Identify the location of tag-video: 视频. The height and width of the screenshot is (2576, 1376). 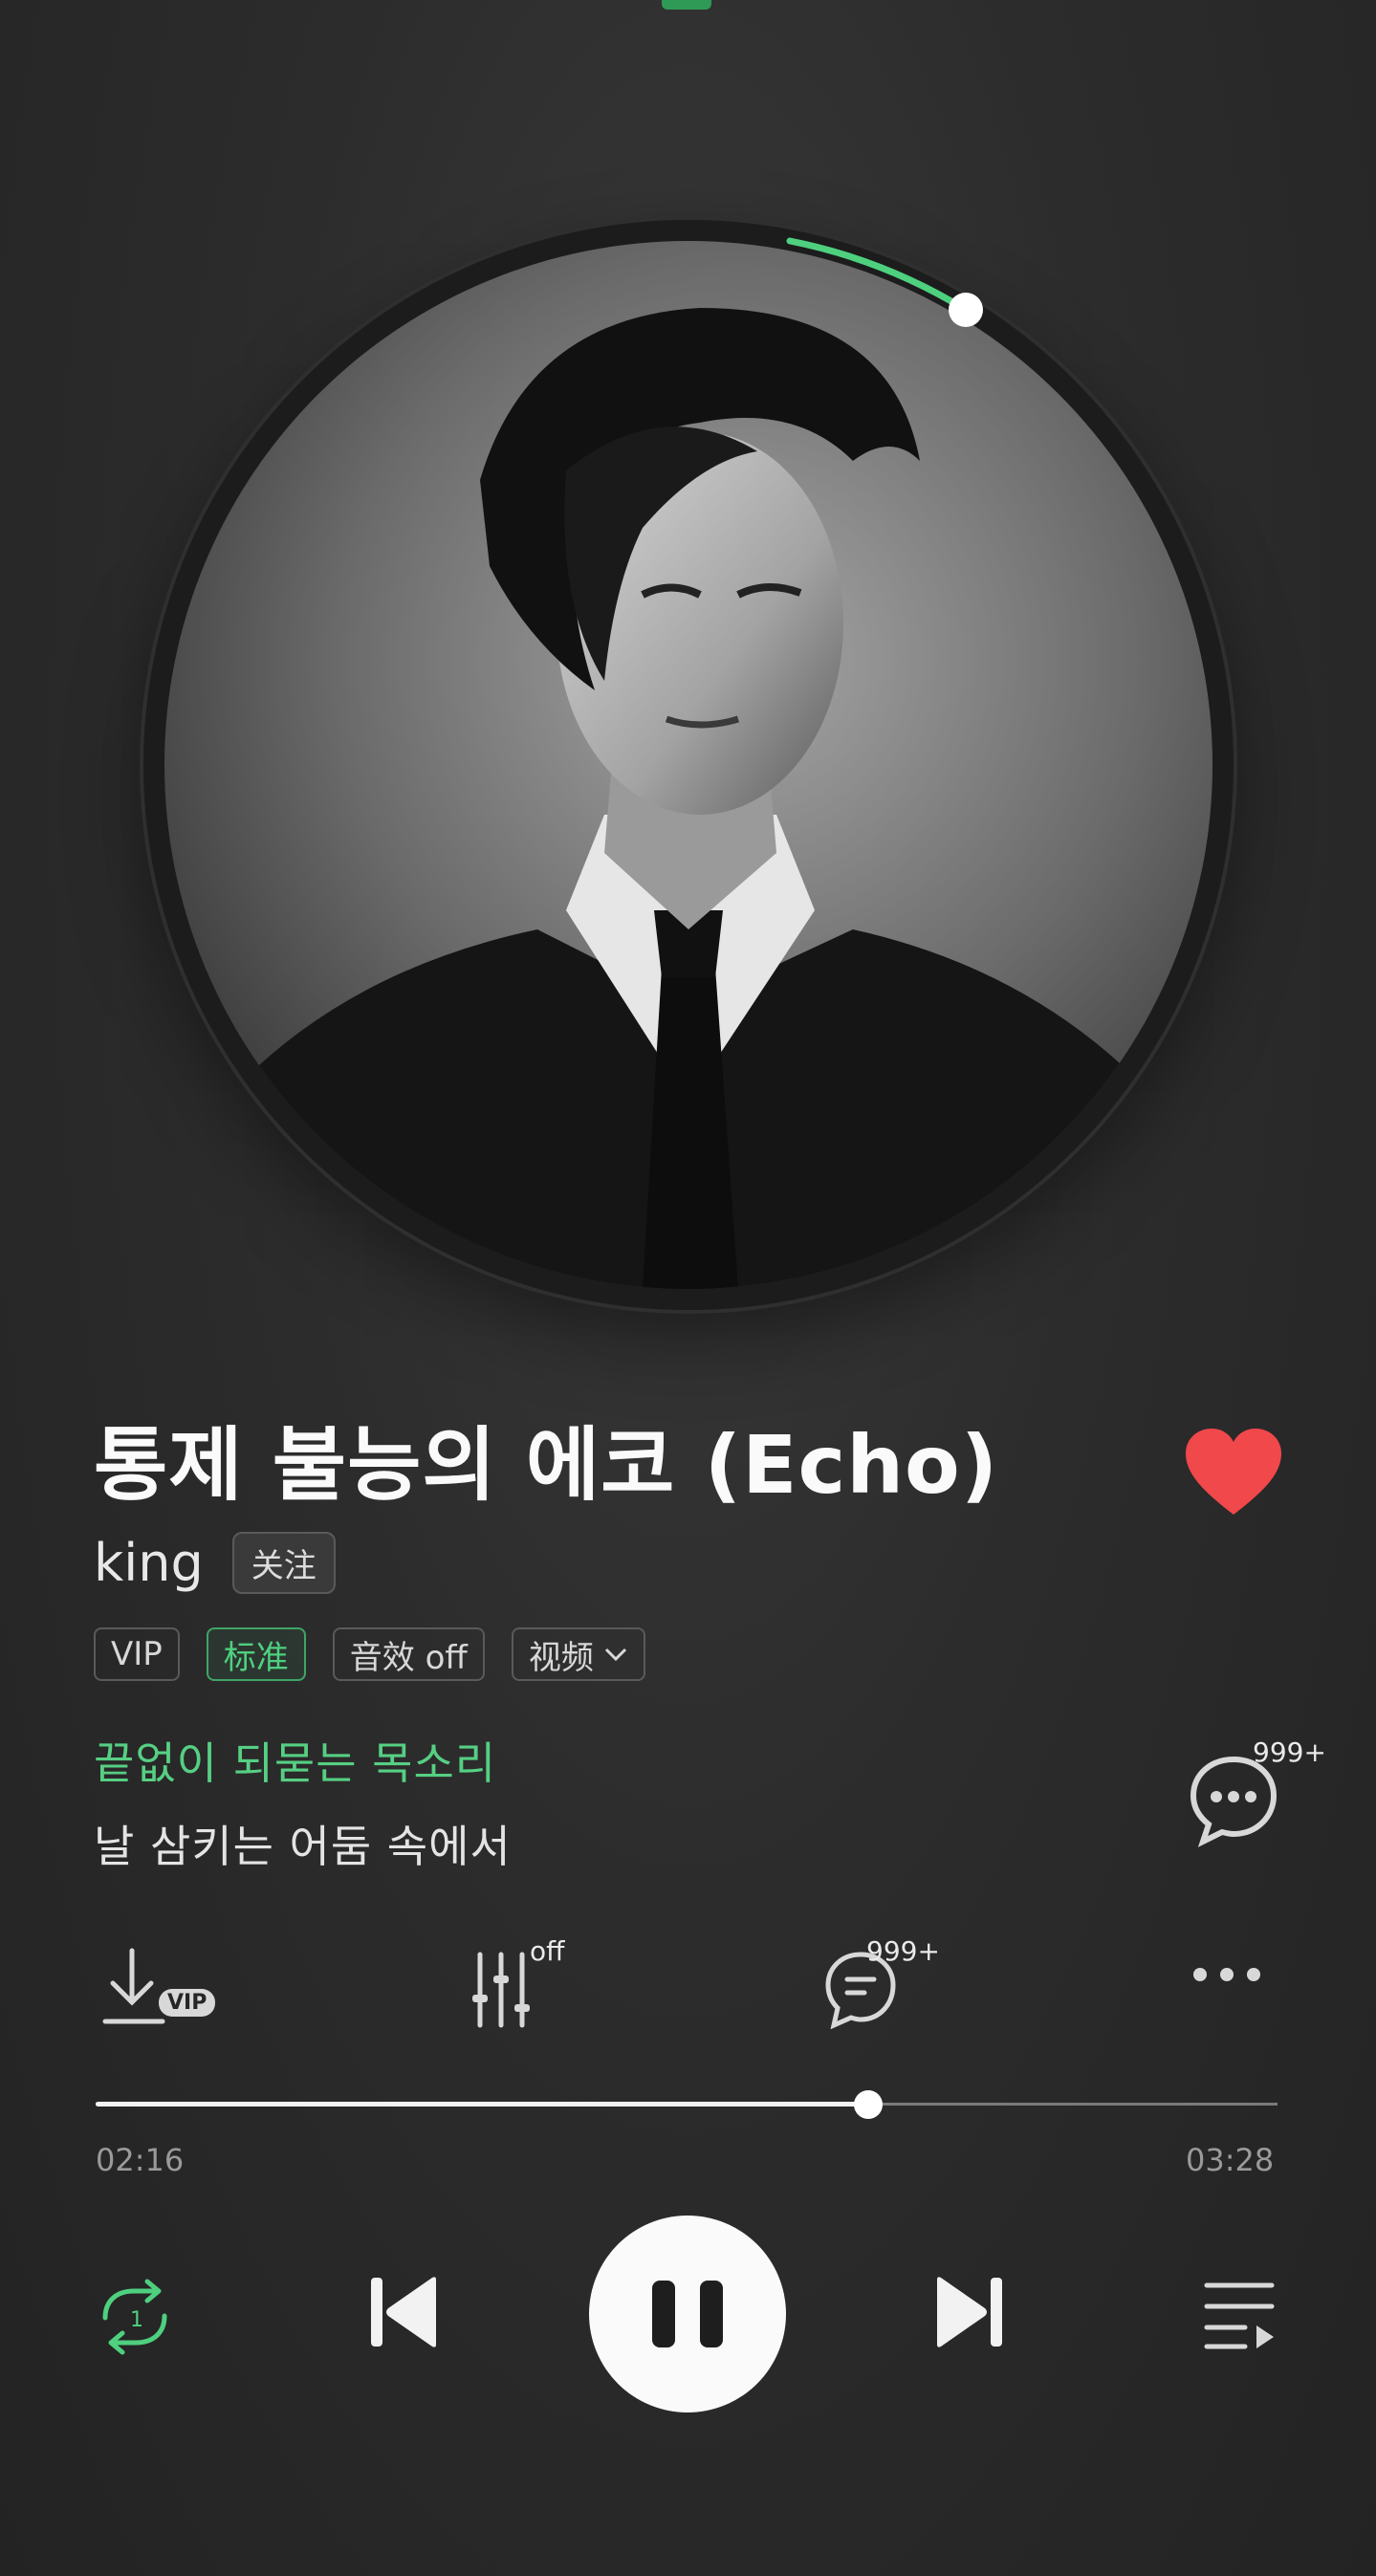
(578, 1654).